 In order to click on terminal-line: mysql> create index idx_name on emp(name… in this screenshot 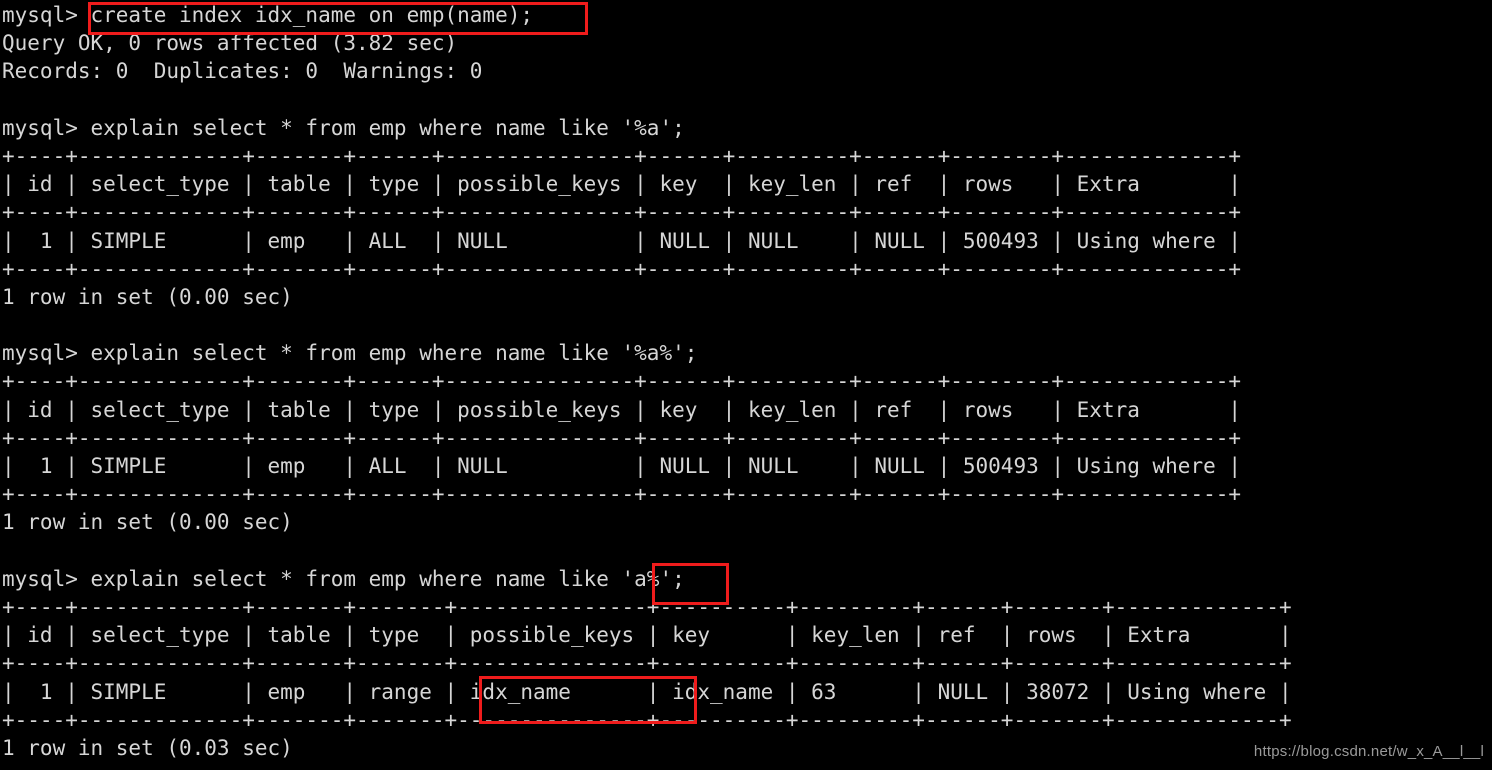, I will do `click(268, 15)`.